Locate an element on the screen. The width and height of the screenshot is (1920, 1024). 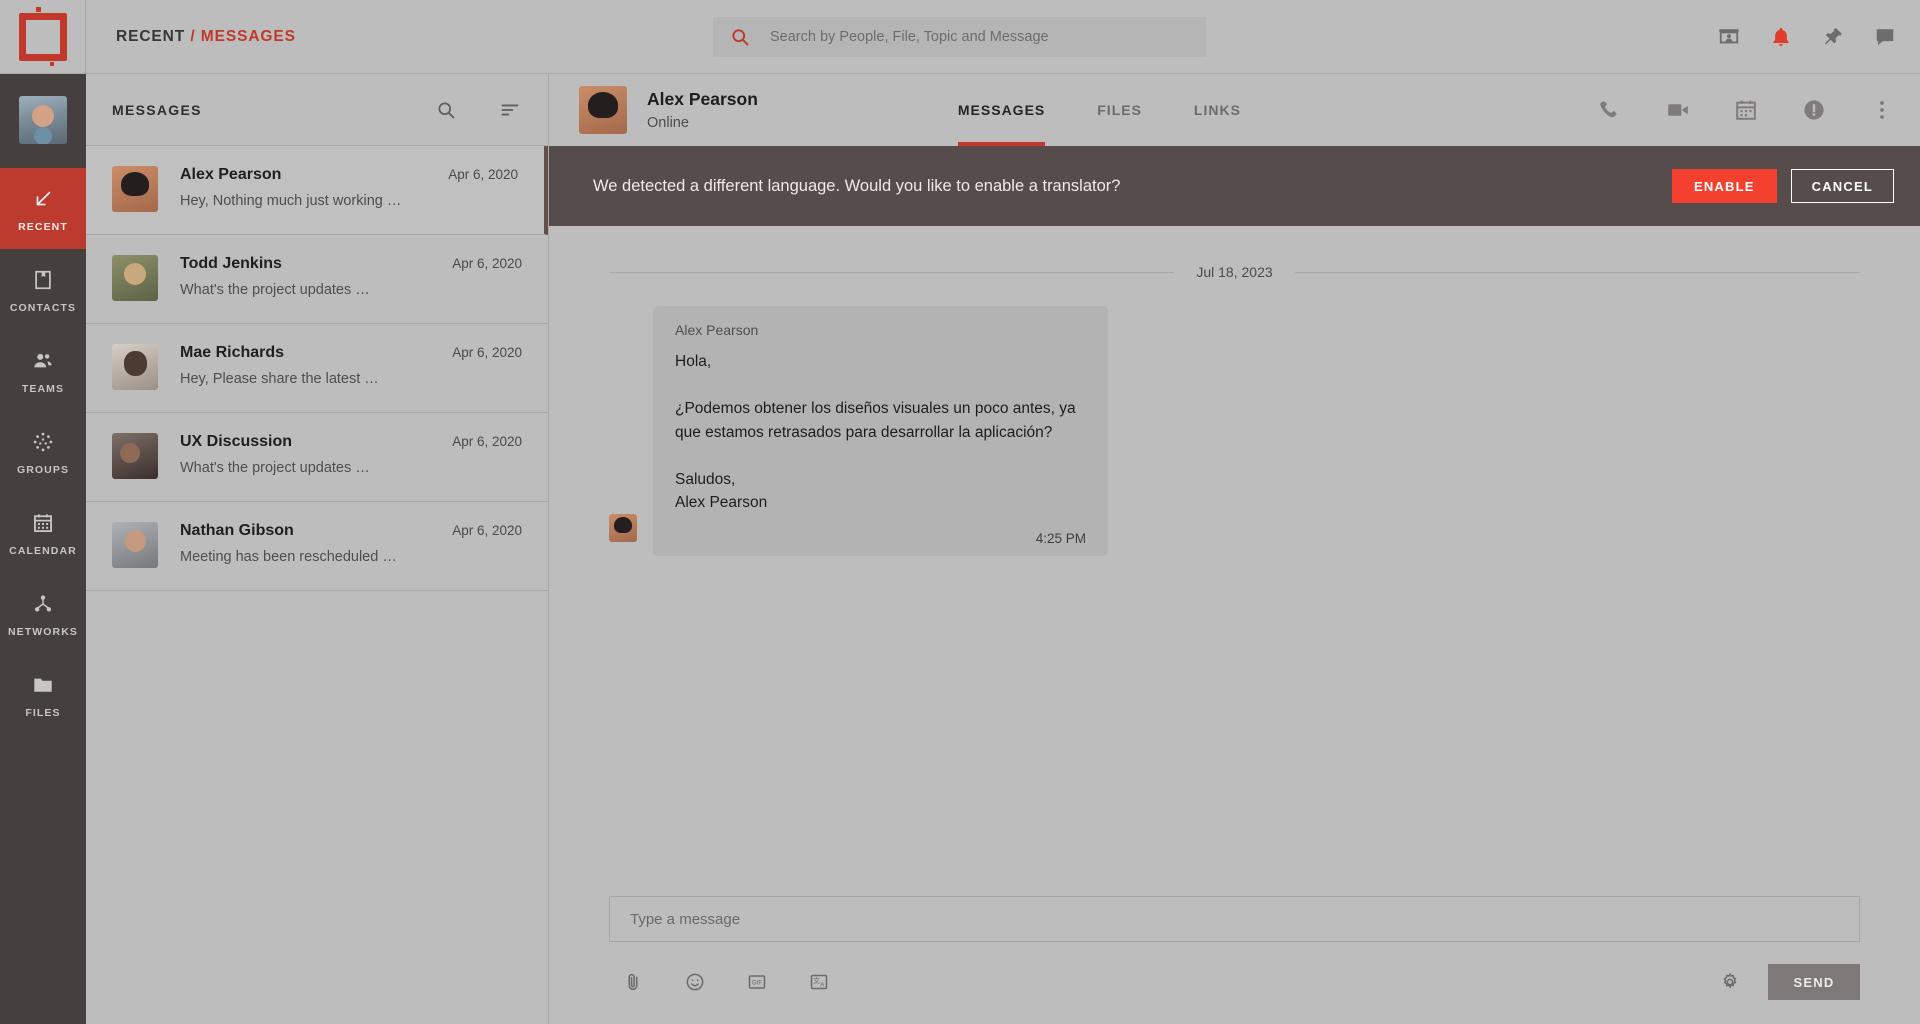
sidebar-item-calendar: CALENDAR is located at coordinates (43, 532).